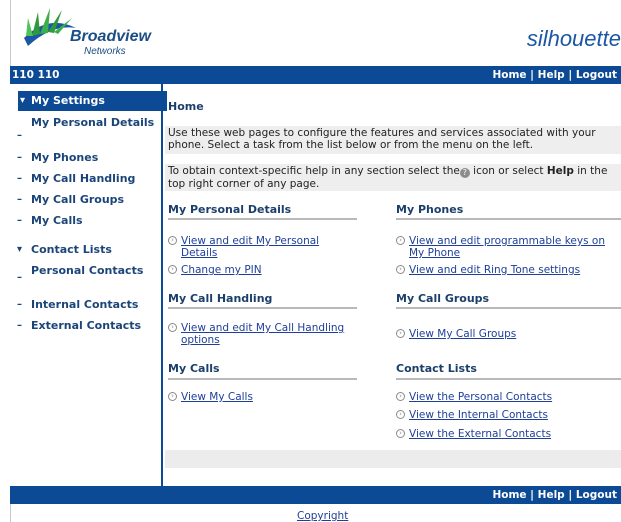 The image size is (621, 522). Describe the element at coordinates (221, 270) in the screenshot. I see `link-text: Change my PIN` at that location.